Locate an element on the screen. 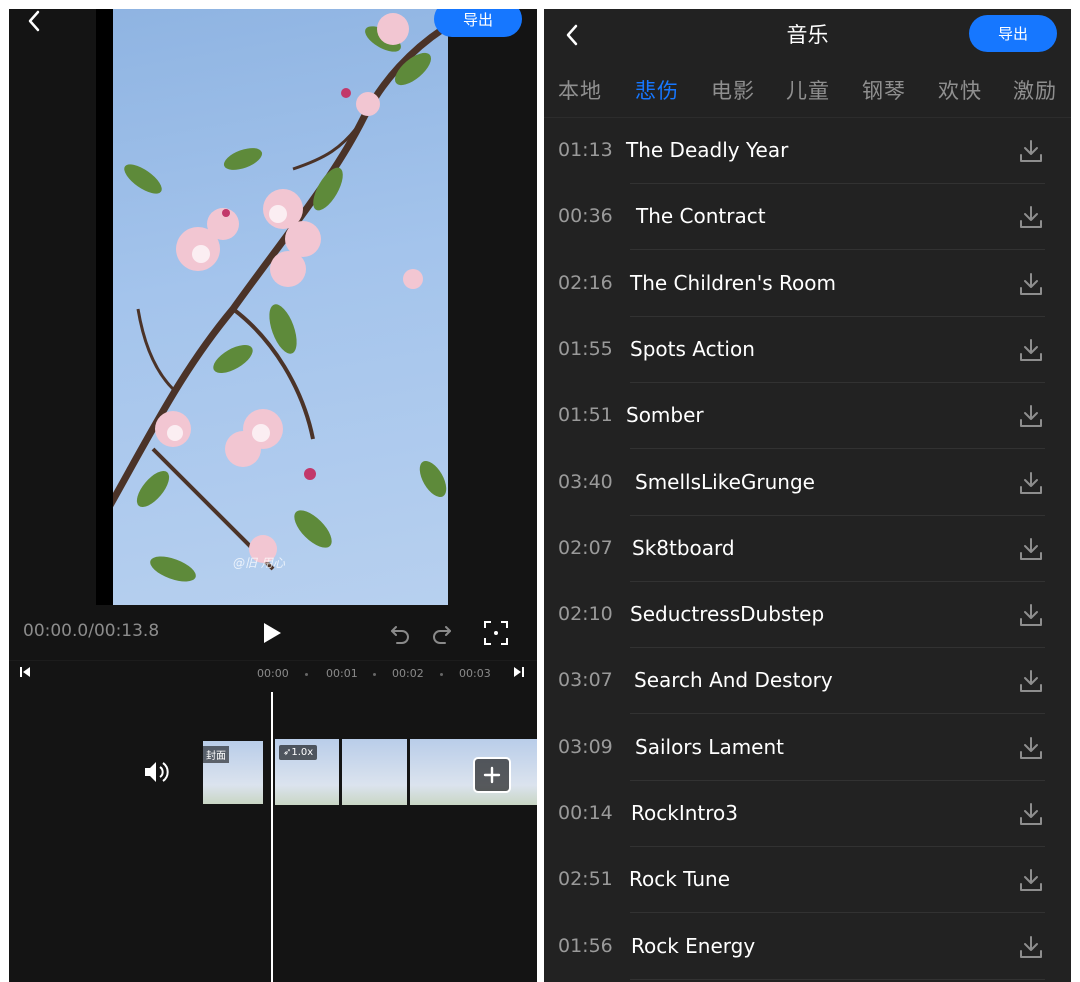  tab-cheerful: 欢快 is located at coordinates (960, 90).